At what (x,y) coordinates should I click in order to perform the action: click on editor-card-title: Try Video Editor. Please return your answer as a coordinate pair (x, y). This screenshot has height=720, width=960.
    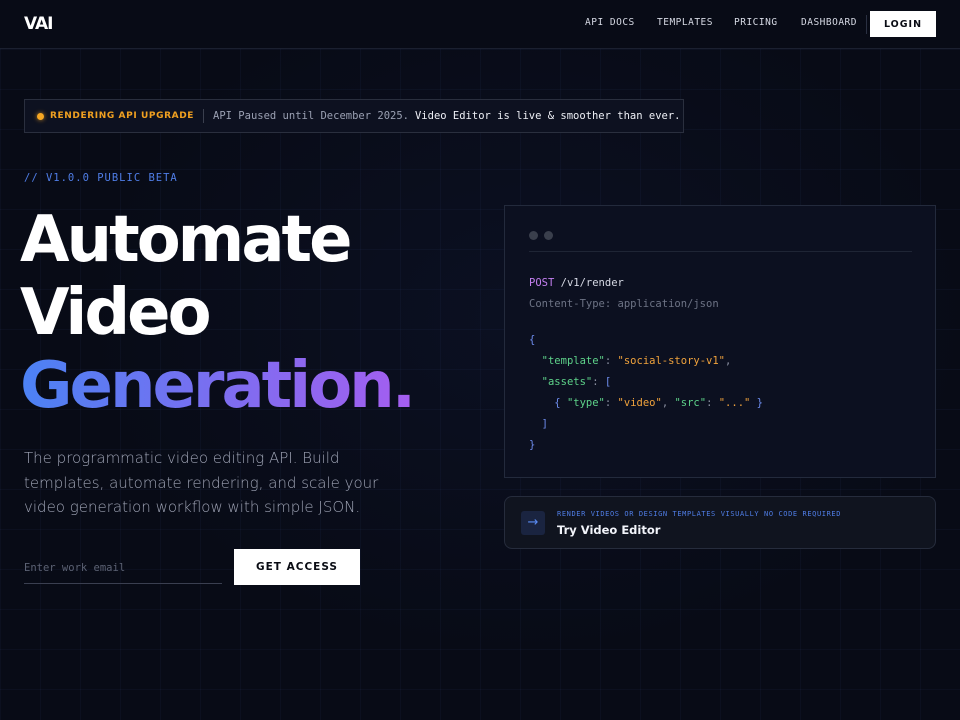
    Looking at the image, I should click on (609, 530).